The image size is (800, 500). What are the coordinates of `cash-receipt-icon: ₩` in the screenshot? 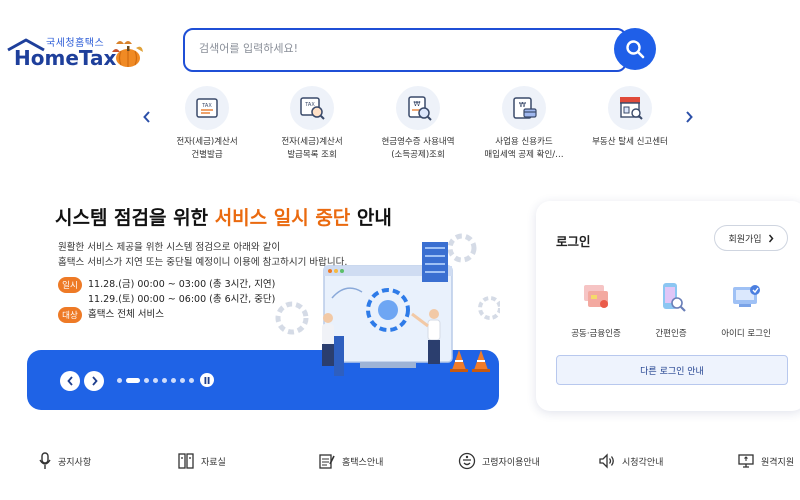 It's located at (418, 108).